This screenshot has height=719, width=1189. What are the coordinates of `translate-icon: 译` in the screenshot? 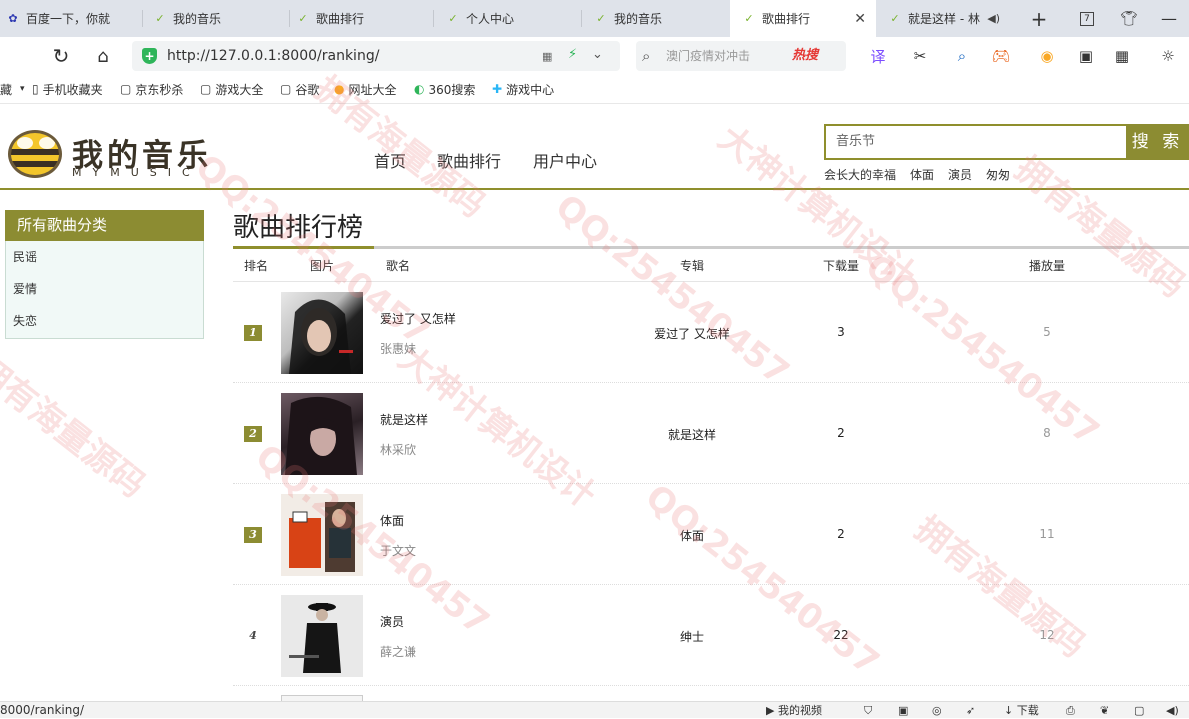 It's located at (878, 56).